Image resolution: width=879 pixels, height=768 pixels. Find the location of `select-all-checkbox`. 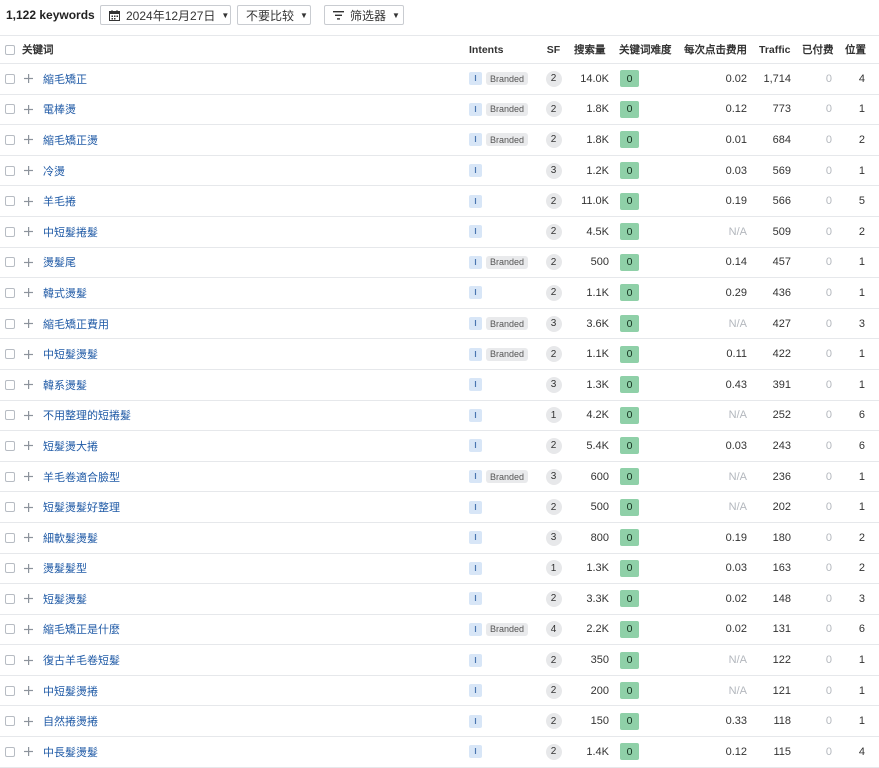

select-all-checkbox is located at coordinates (10, 49).